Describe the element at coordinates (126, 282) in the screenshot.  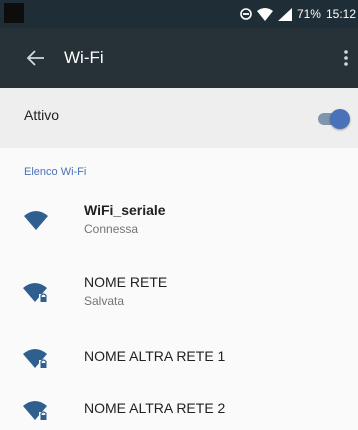
I see `network-name: NOME RETE` at that location.